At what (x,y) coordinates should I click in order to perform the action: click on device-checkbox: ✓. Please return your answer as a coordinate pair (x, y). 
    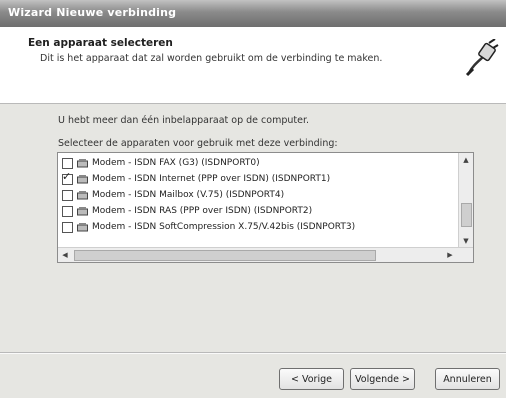
    Looking at the image, I should click on (67, 177).